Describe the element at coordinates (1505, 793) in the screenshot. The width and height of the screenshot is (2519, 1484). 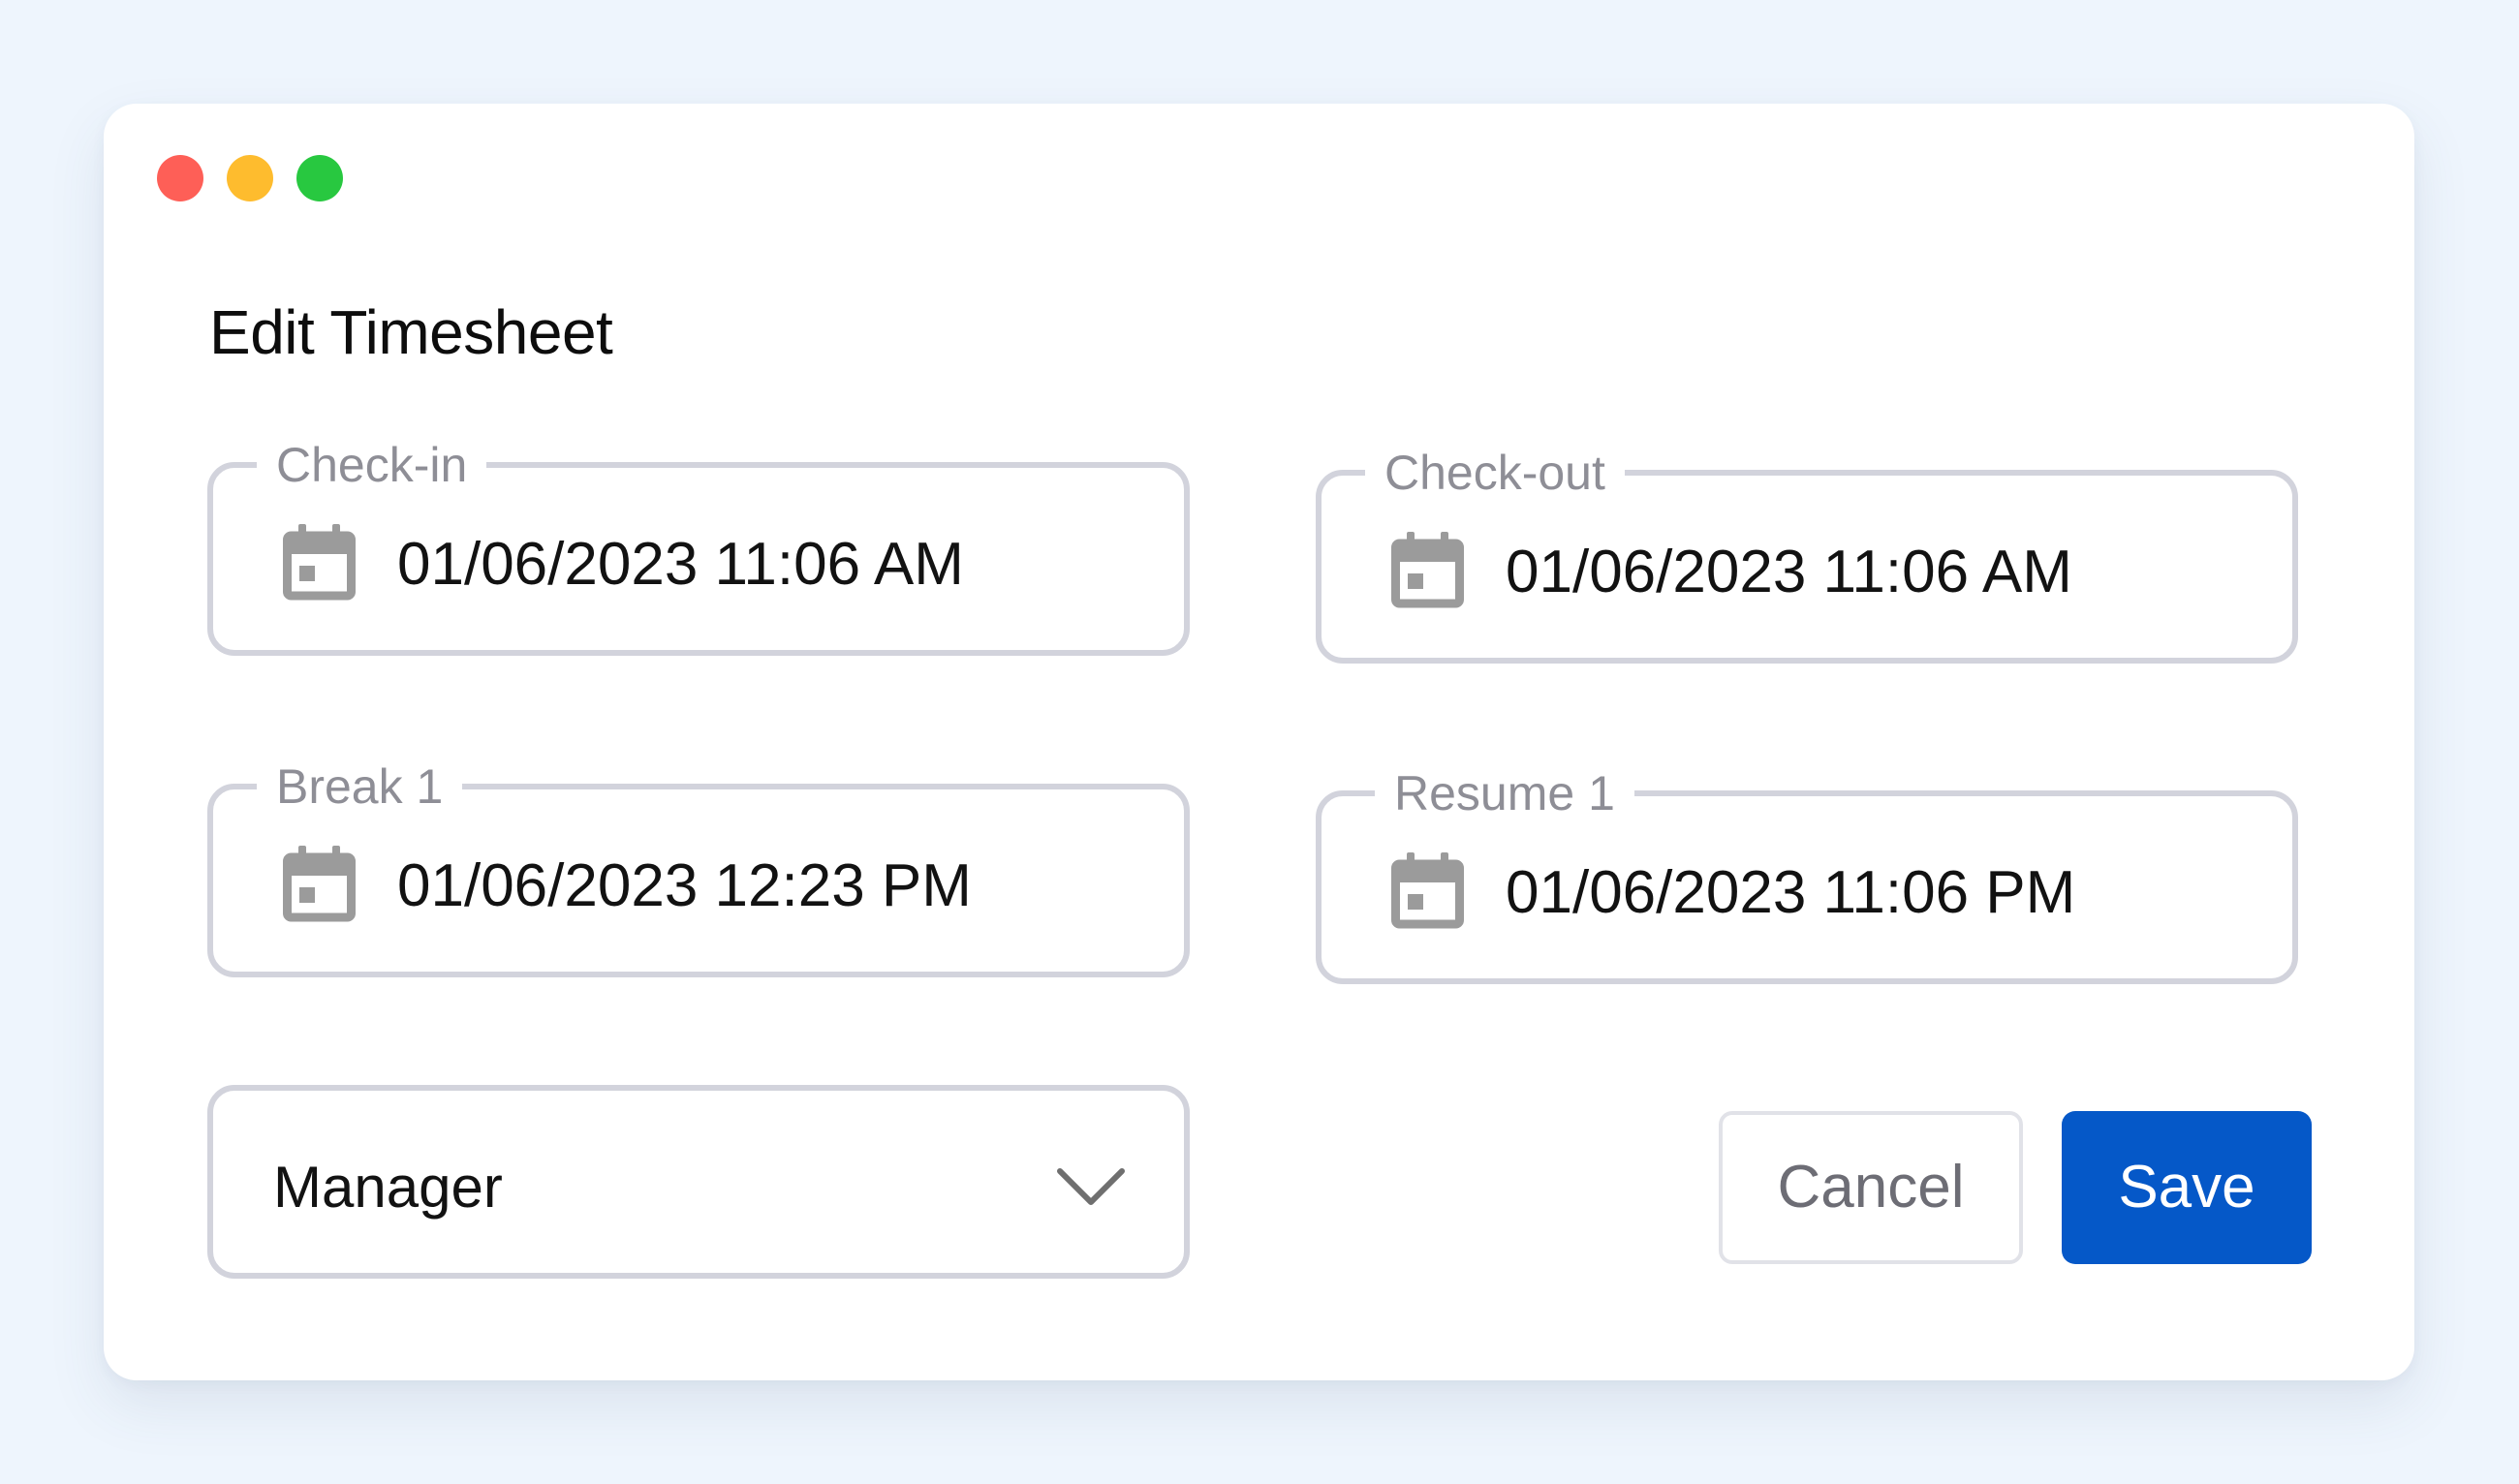
I see `resume-1-label: Resume 1` at that location.